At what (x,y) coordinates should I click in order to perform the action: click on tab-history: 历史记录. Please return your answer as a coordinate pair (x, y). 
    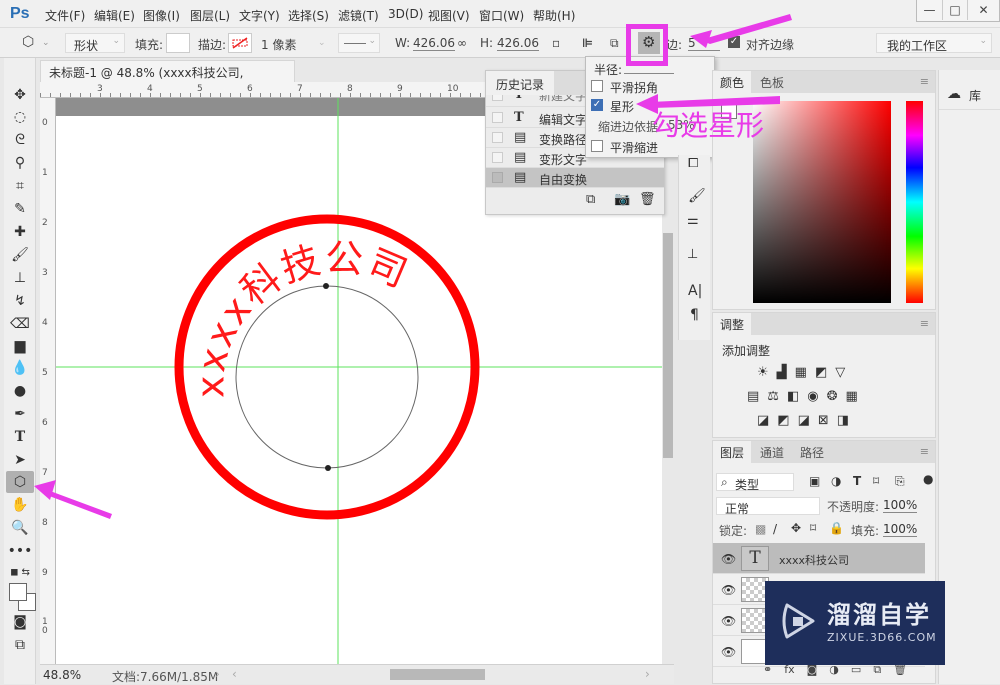
    Looking at the image, I should click on (520, 83).